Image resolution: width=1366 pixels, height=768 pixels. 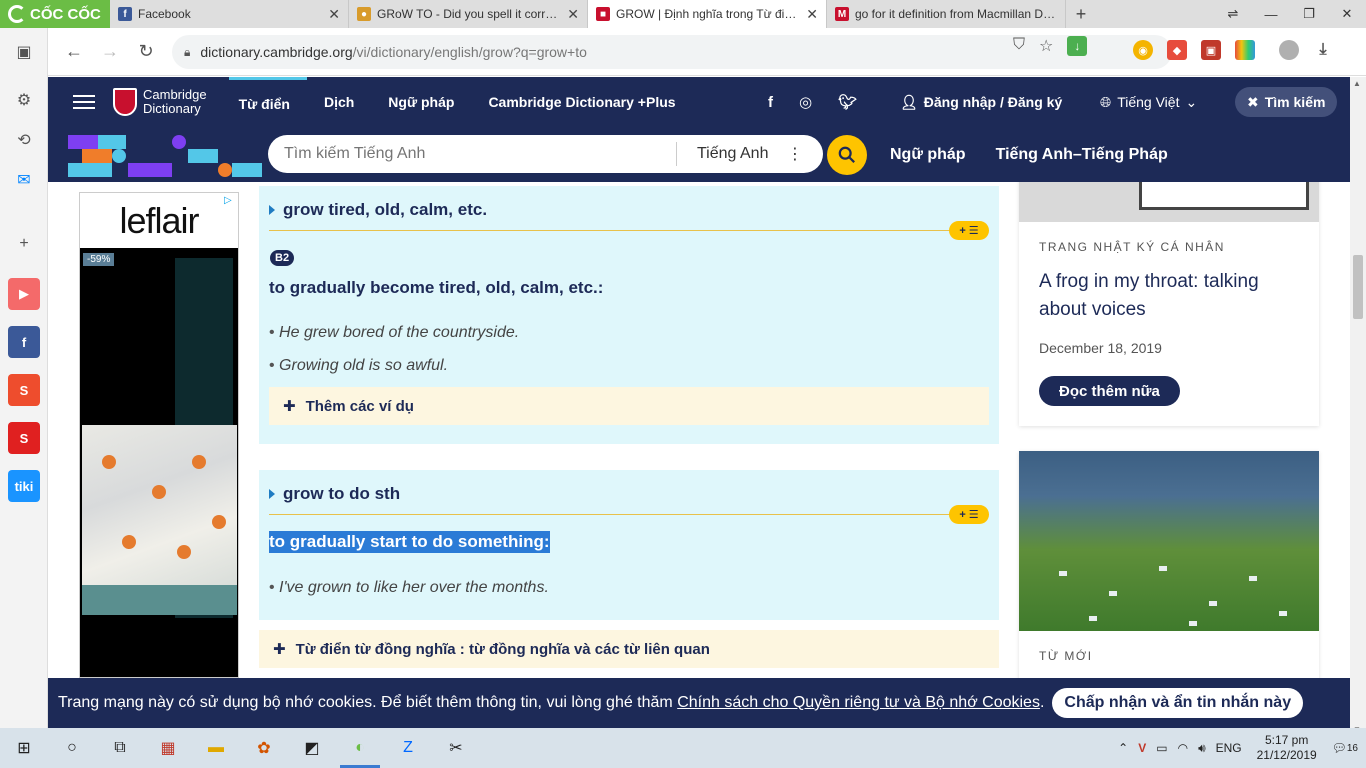 What do you see at coordinates (847, 155) in the screenshot?
I see `search-submit-button` at bounding box center [847, 155].